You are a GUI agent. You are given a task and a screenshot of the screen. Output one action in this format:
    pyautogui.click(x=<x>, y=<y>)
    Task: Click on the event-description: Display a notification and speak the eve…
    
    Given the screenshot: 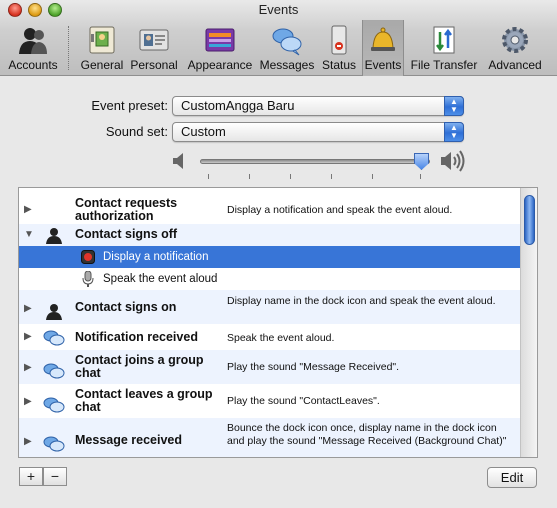 What is the action you would take?
    pyautogui.click(x=340, y=210)
    